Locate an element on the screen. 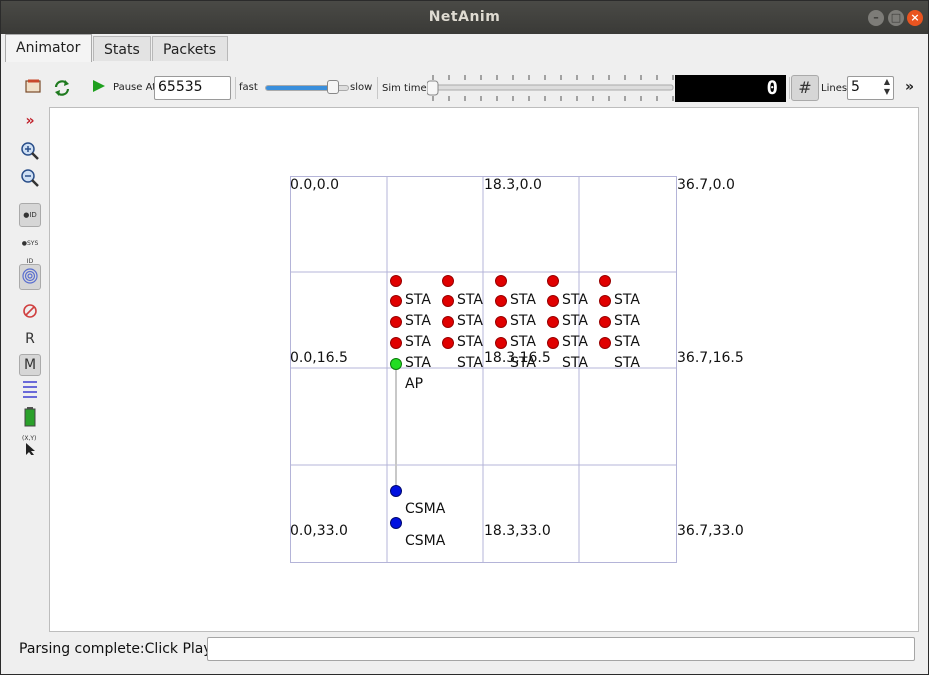 The width and height of the screenshot is (929, 675). zoom-in-icon is located at coordinates (30, 151).